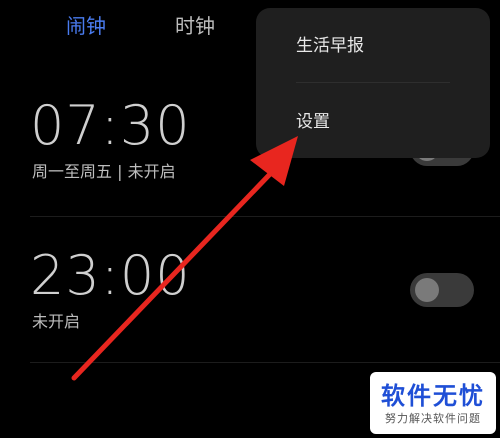 The height and width of the screenshot is (438, 500). What do you see at coordinates (330, 46) in the screenshot?
I see `menu-item-daily-news: 生活早报` at bounding box center [330, 46].